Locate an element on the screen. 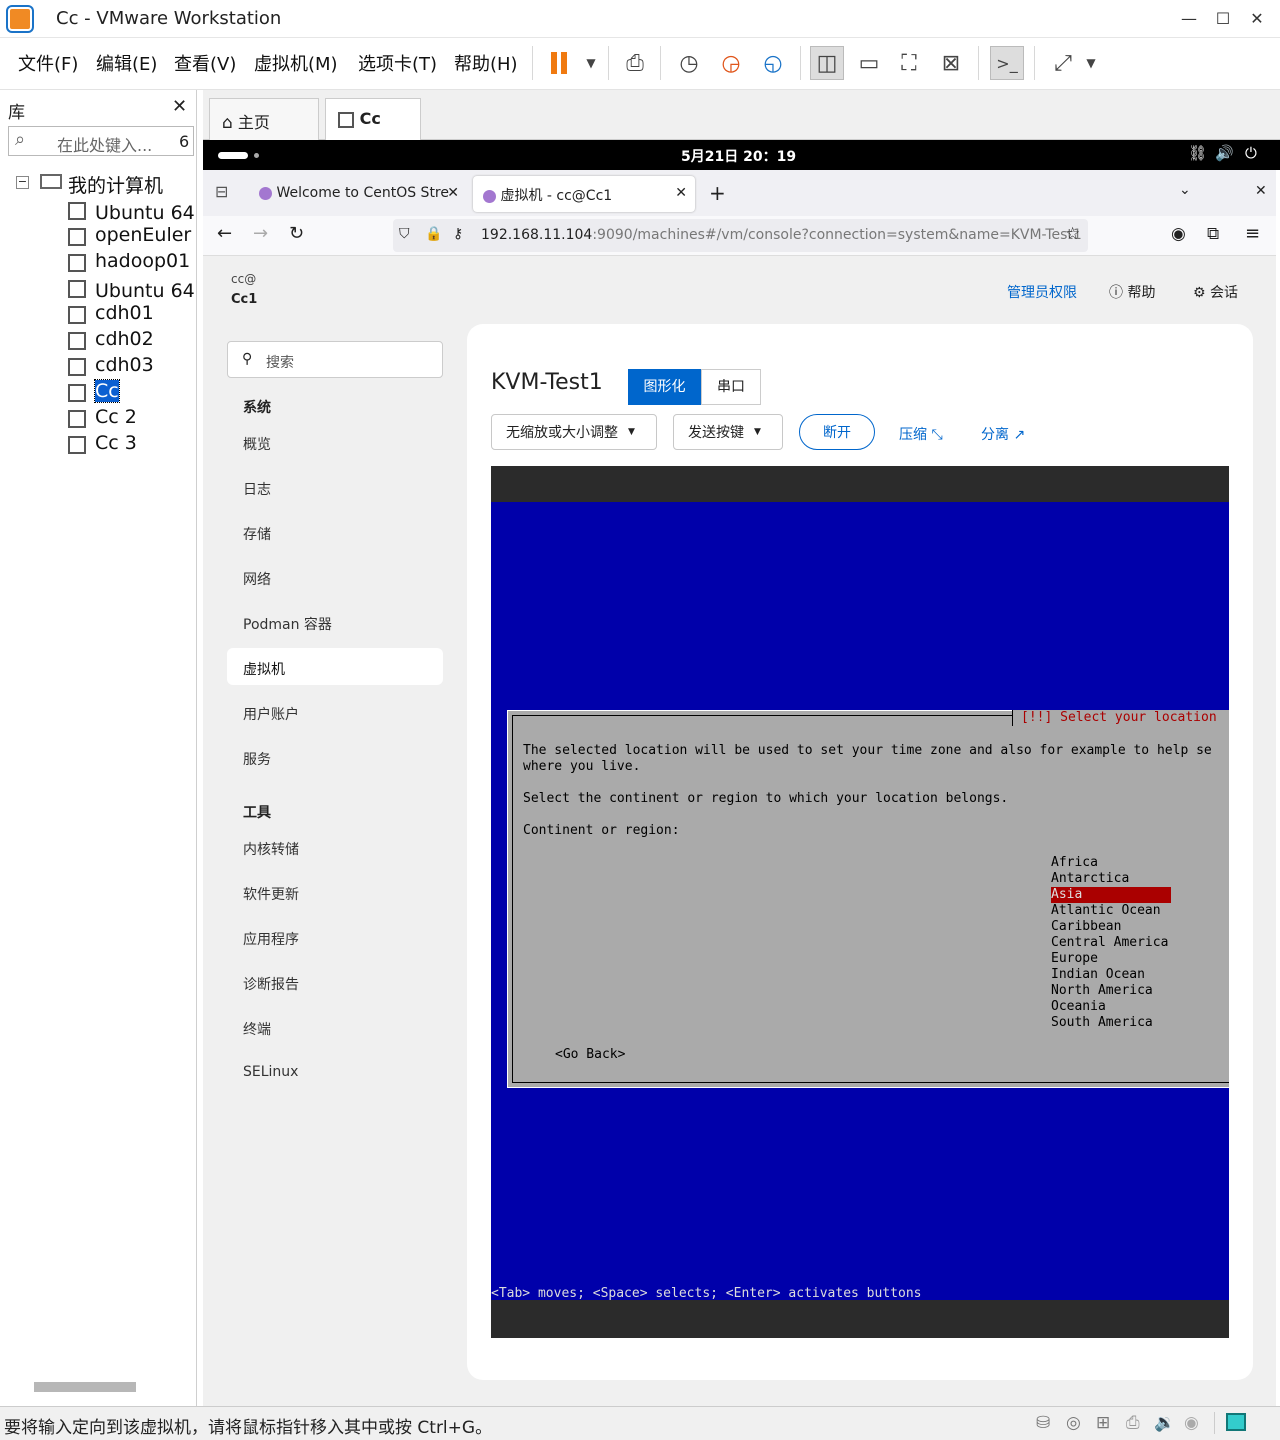 The image size is (1280, 1440). library-scrollbar is located at coordinates (85, 1387).